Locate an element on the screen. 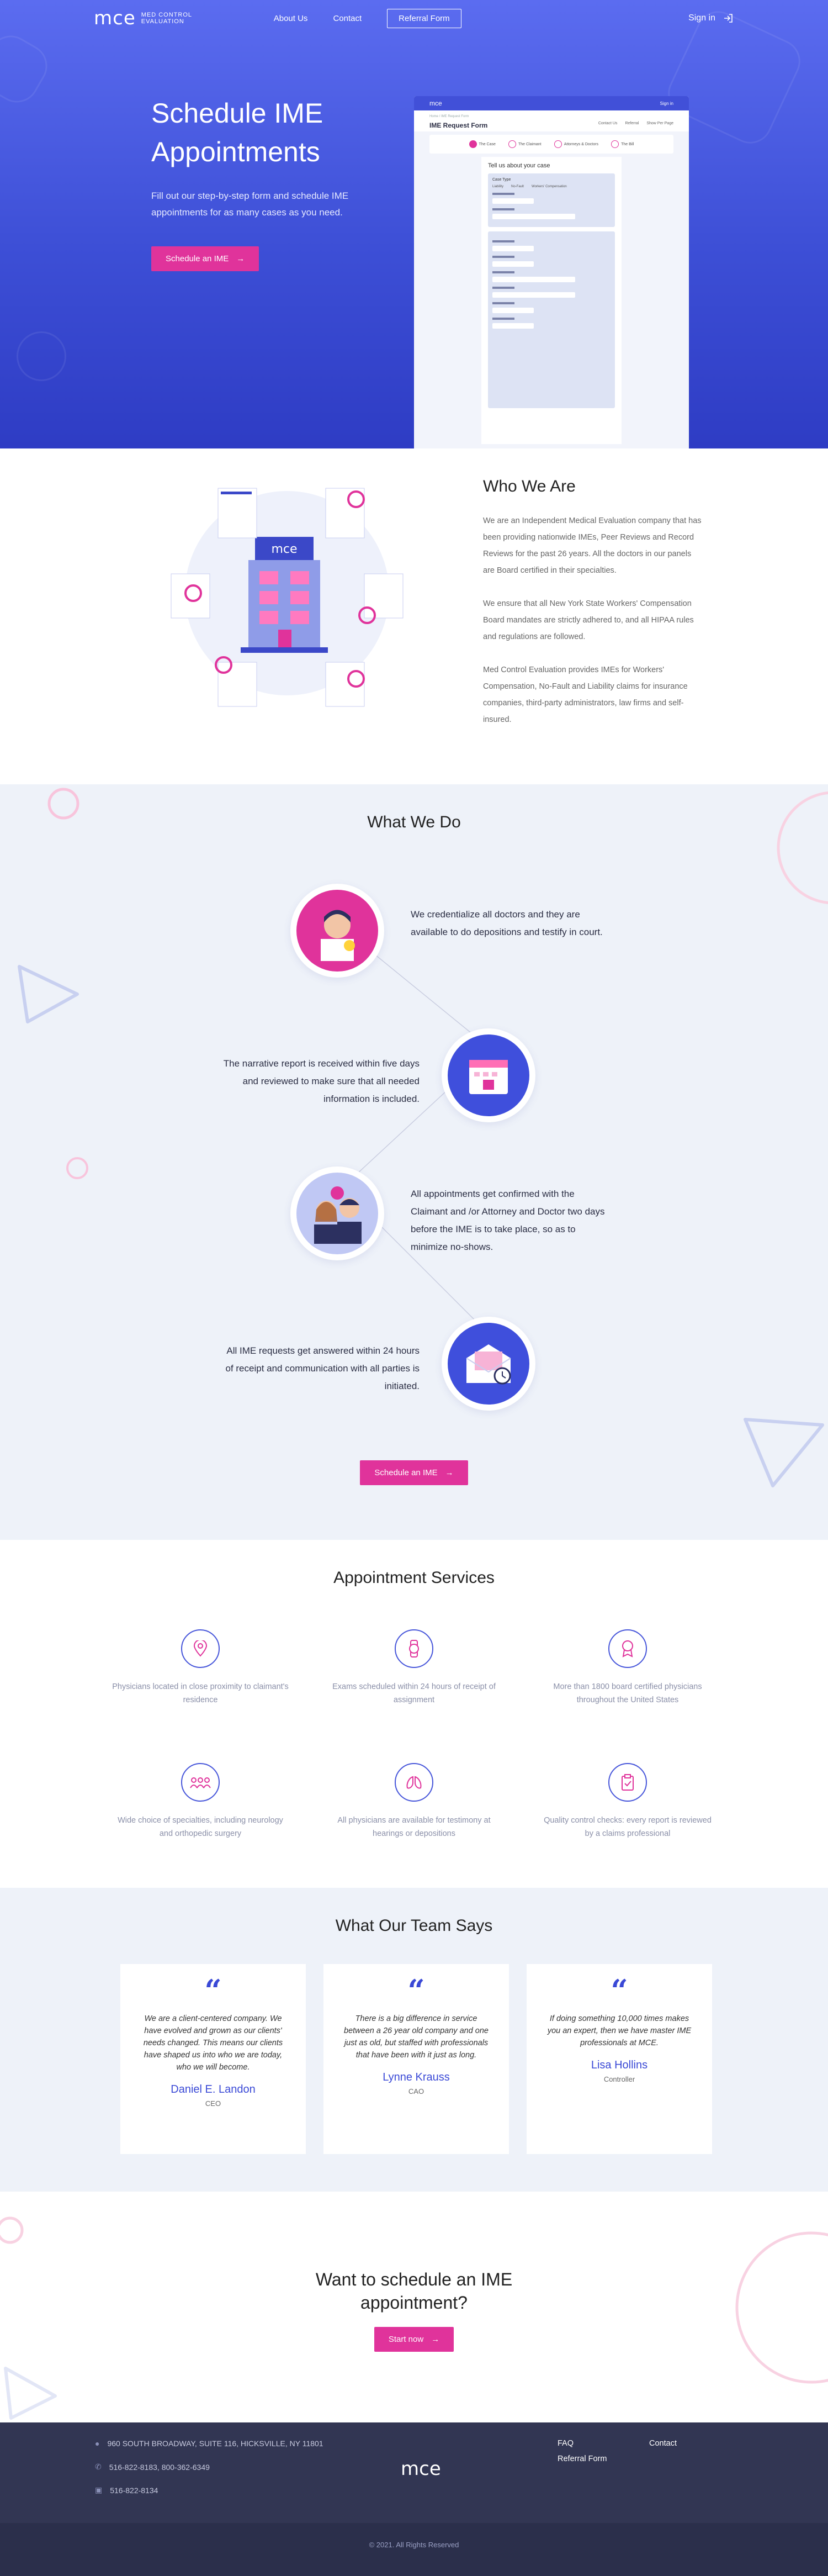 Image resolution: width=828 pixels, height=2576 pixels. nav-contact-link: Contact is located at coordinates (347, 18).